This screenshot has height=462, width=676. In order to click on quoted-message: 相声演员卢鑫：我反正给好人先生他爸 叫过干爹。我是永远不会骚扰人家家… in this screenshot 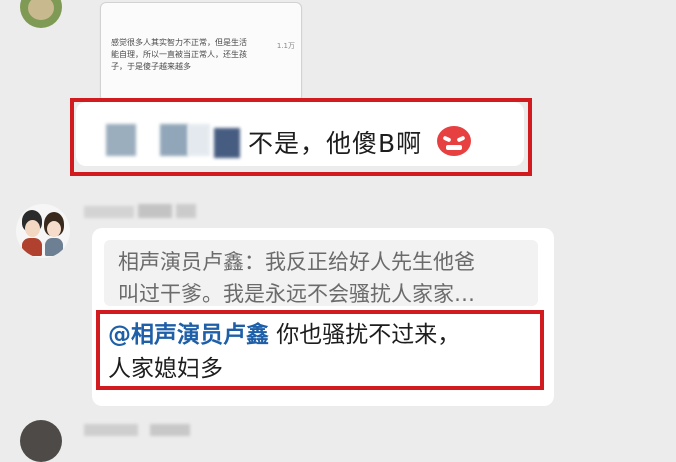, I will do `click(323, 278)`.